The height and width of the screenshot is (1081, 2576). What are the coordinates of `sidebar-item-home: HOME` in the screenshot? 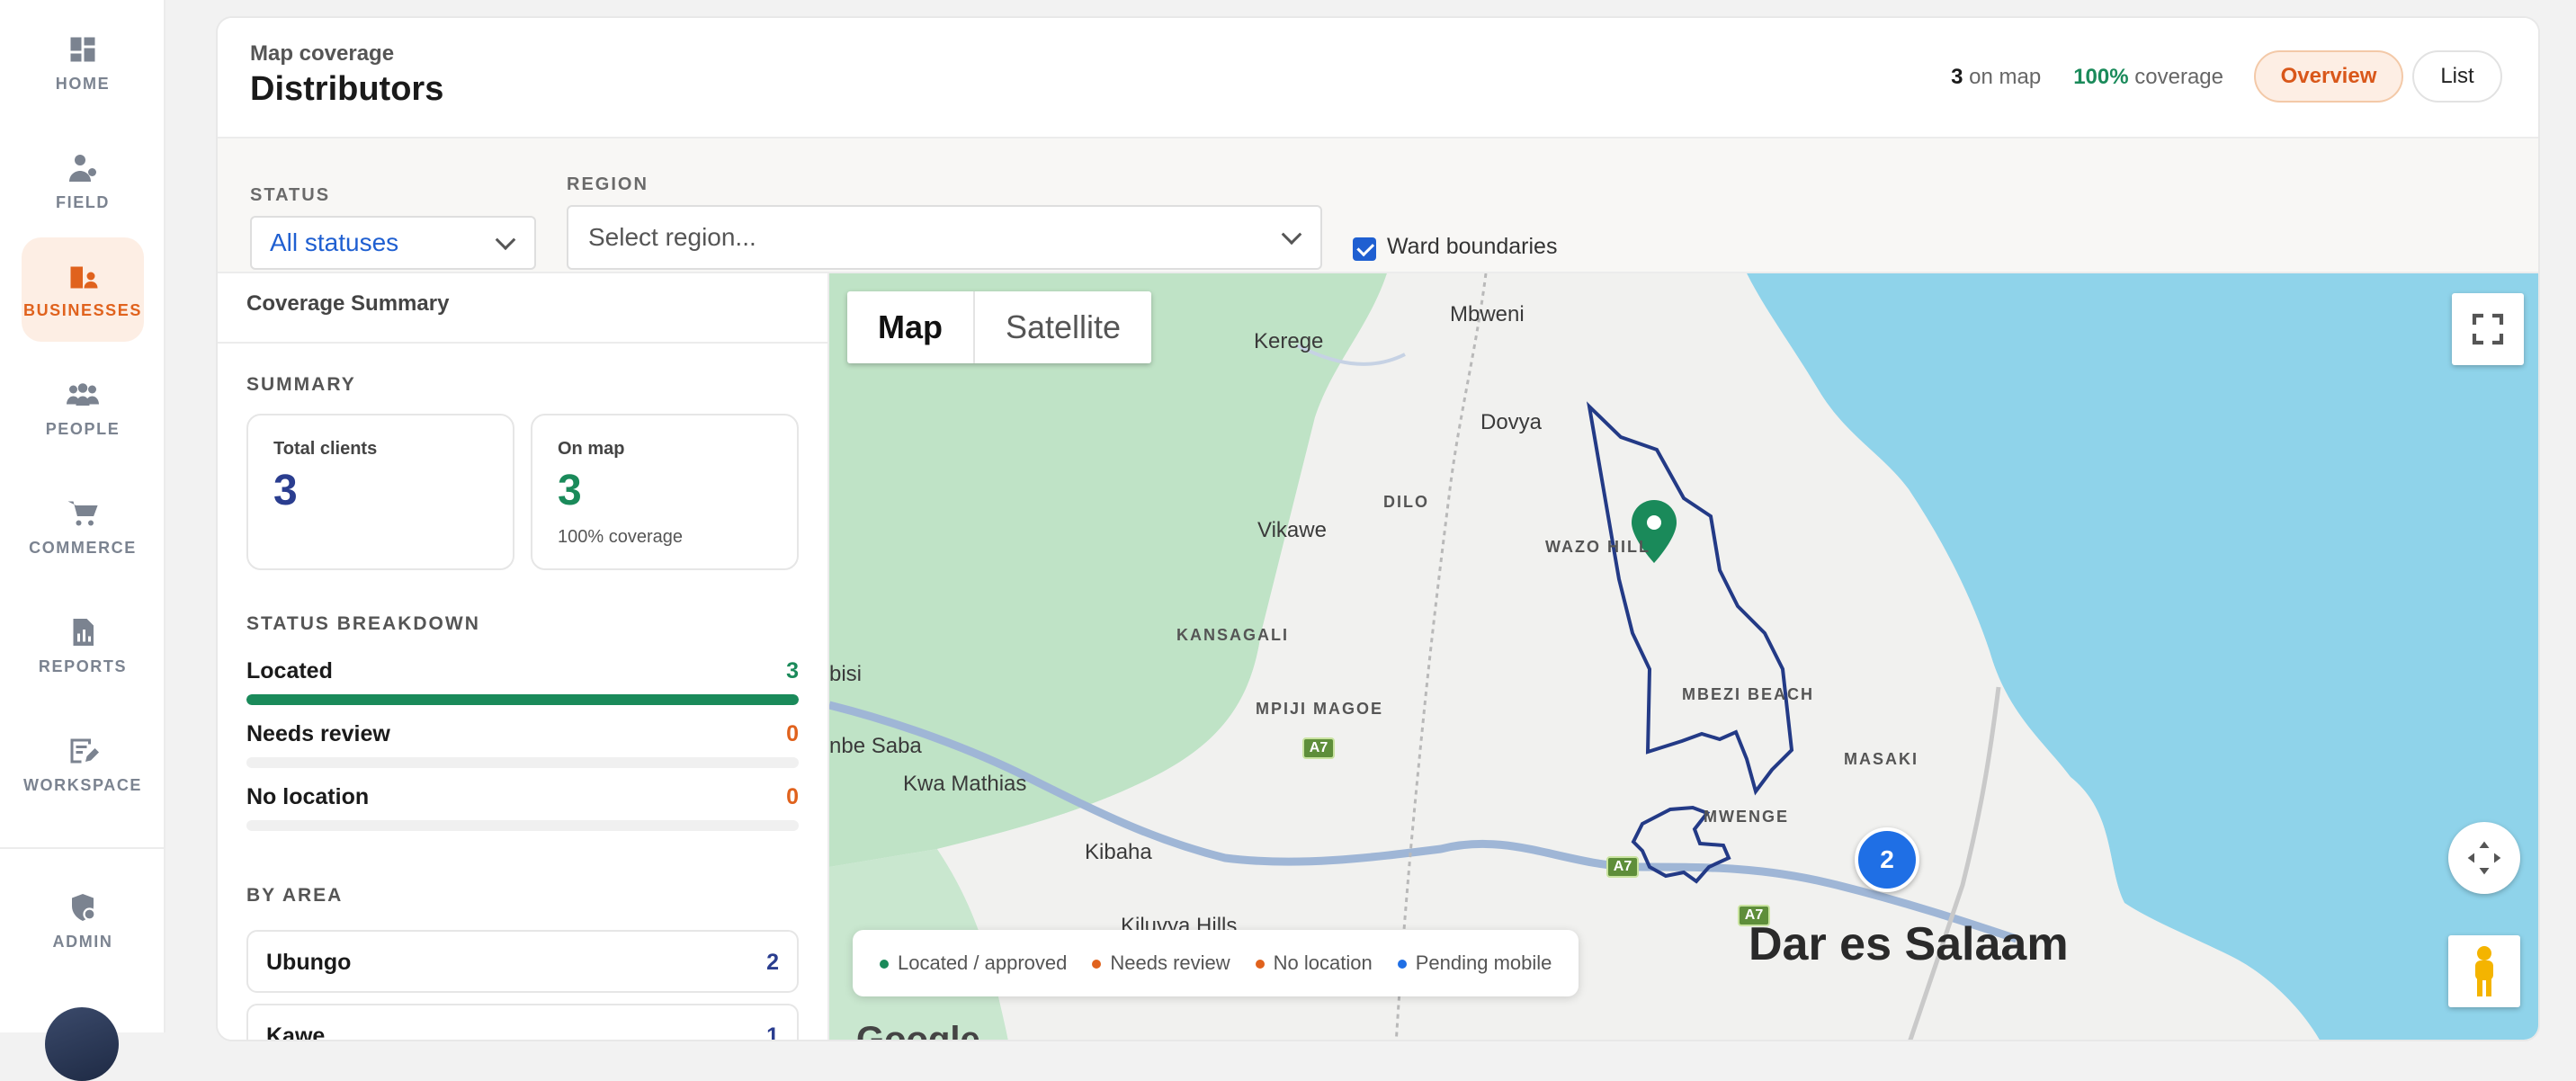 It's located at (83, 63).